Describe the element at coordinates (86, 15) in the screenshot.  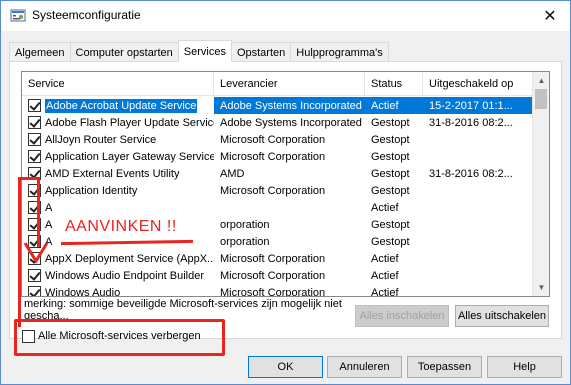
I see `window-title: Systeemconfiguratie` at that location.